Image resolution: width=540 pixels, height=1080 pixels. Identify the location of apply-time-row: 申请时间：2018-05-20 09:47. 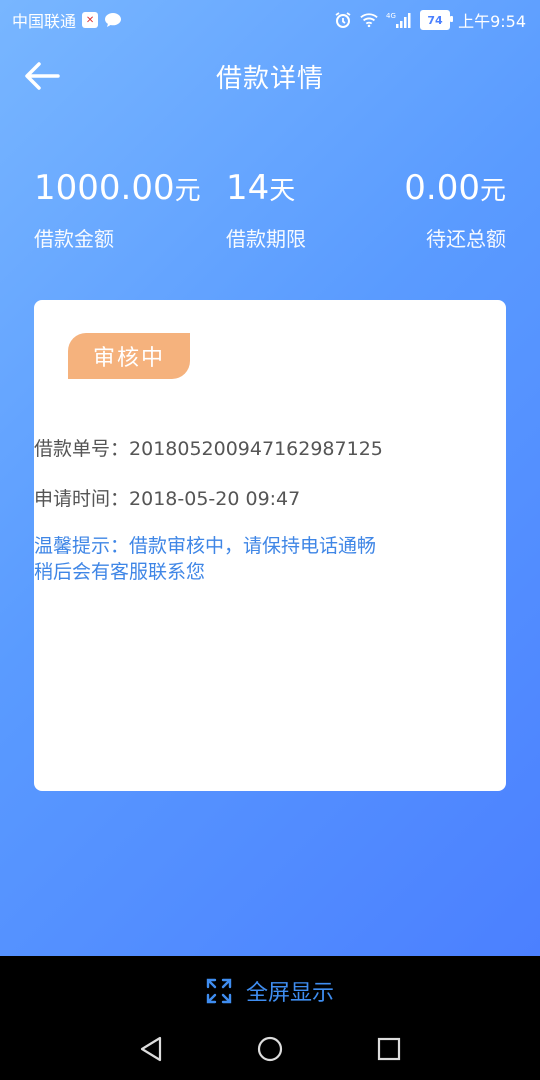
(167, 497).